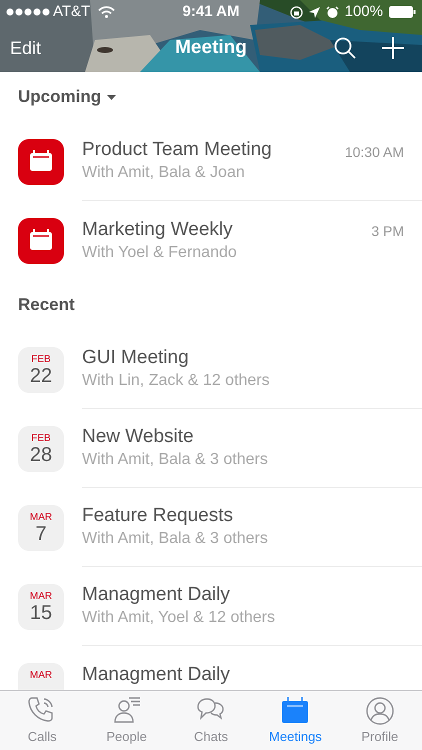 The image size is (422, 750). Describe the element at coordinates (380, 709) in the screenshot. I see `profile-icon` at that location.